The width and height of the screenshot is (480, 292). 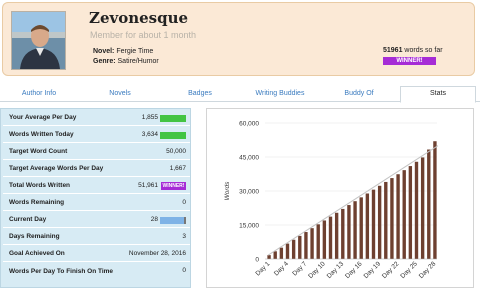 I want to click on target-line, so click(x=353, y=200).